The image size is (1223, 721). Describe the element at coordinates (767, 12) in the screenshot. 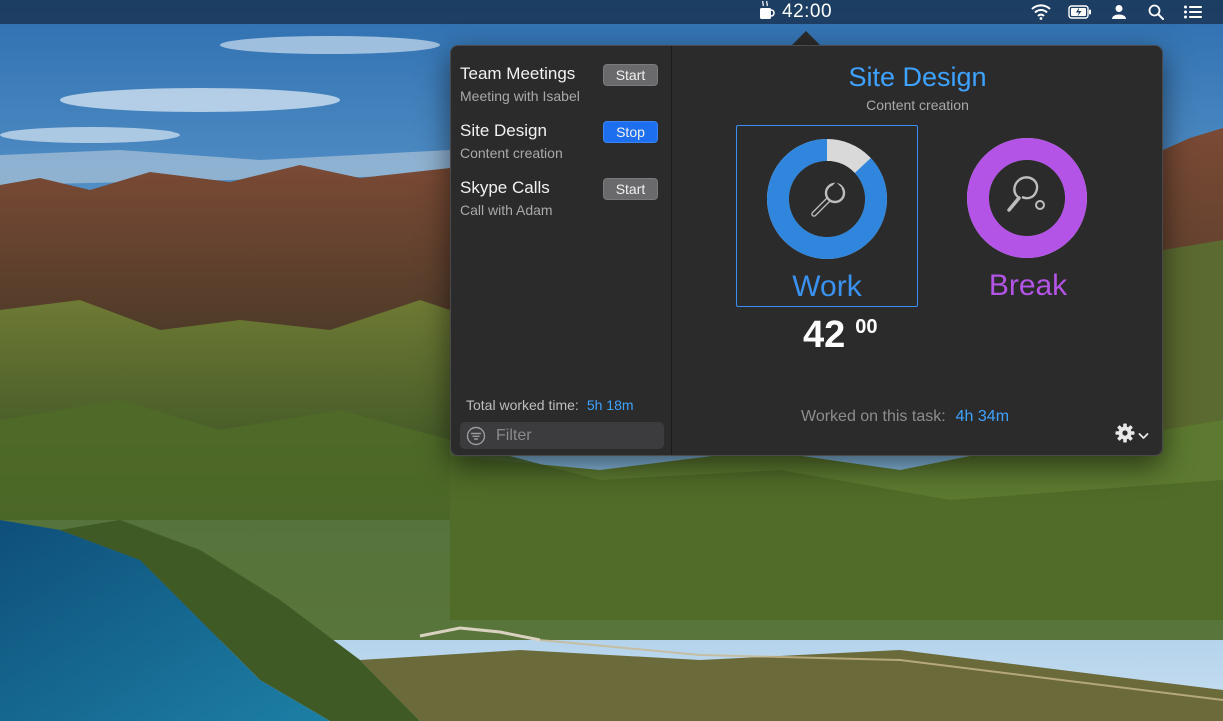

I see `coffee-cup-icon` at that location.